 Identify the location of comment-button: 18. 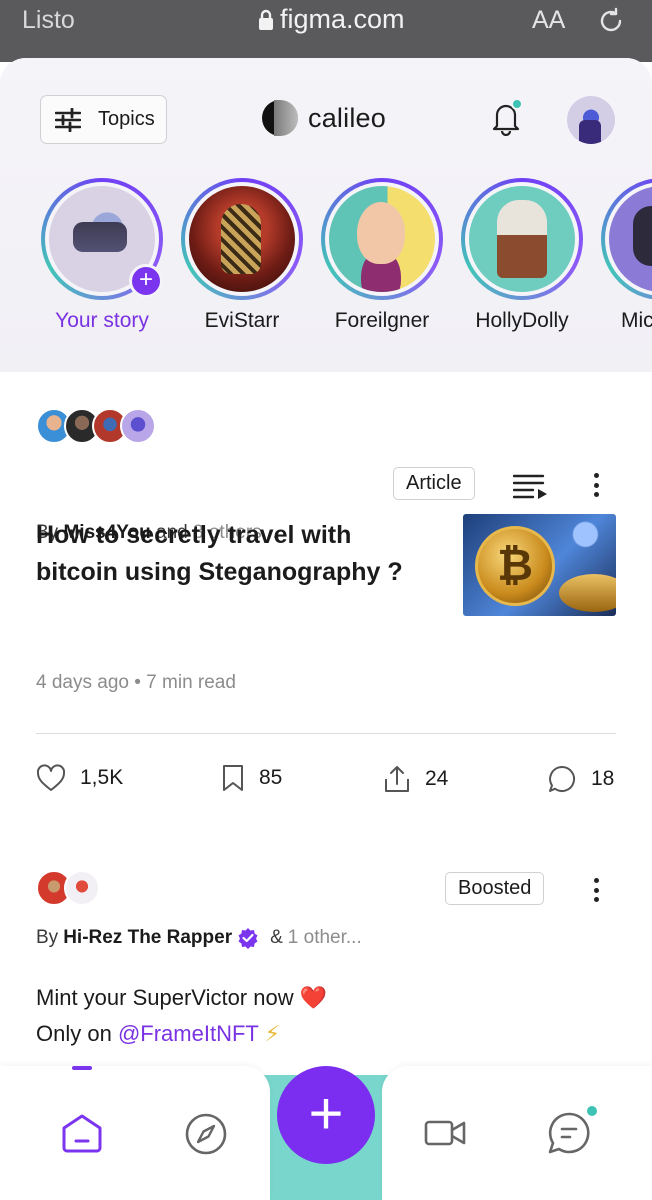
(580, 779).